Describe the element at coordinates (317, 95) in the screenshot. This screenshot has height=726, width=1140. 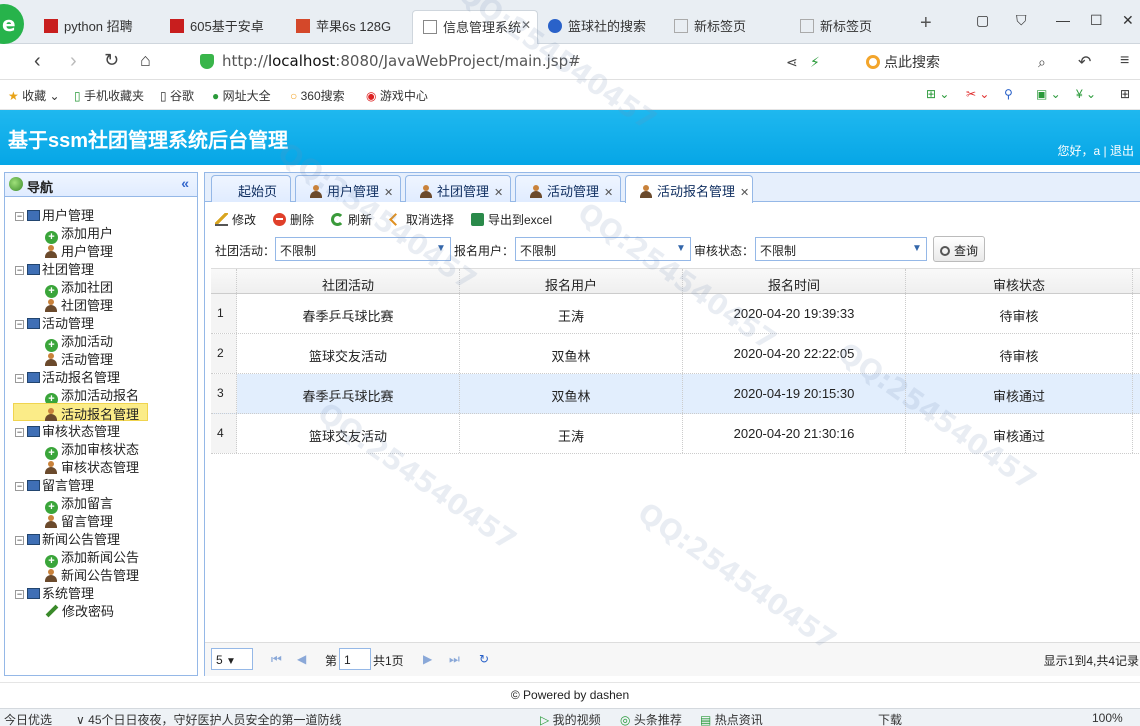
I see `bookmark-item: ○ 360搜索` at that location.